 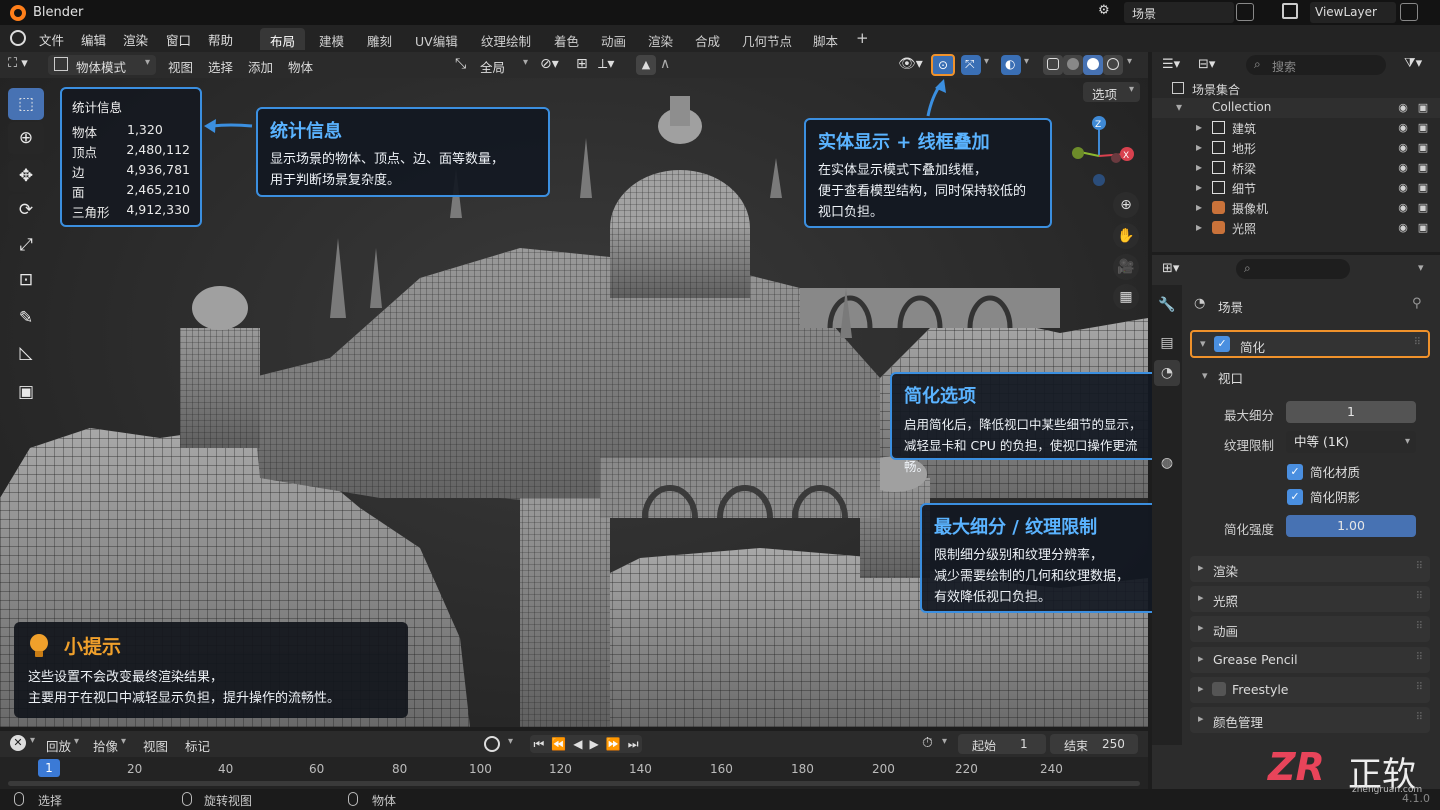 I want to click on simplify-panel-header: ▾ ✓ 简化 ⠿, so click(x=1310, y=344).